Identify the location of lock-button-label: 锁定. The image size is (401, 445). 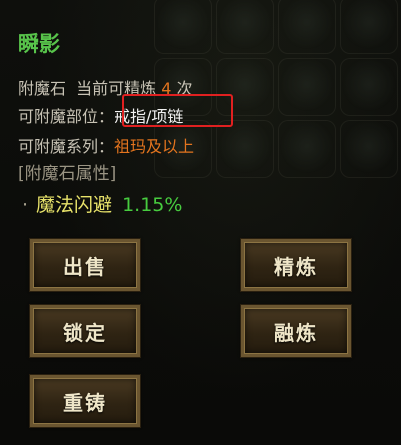
(85, 332).